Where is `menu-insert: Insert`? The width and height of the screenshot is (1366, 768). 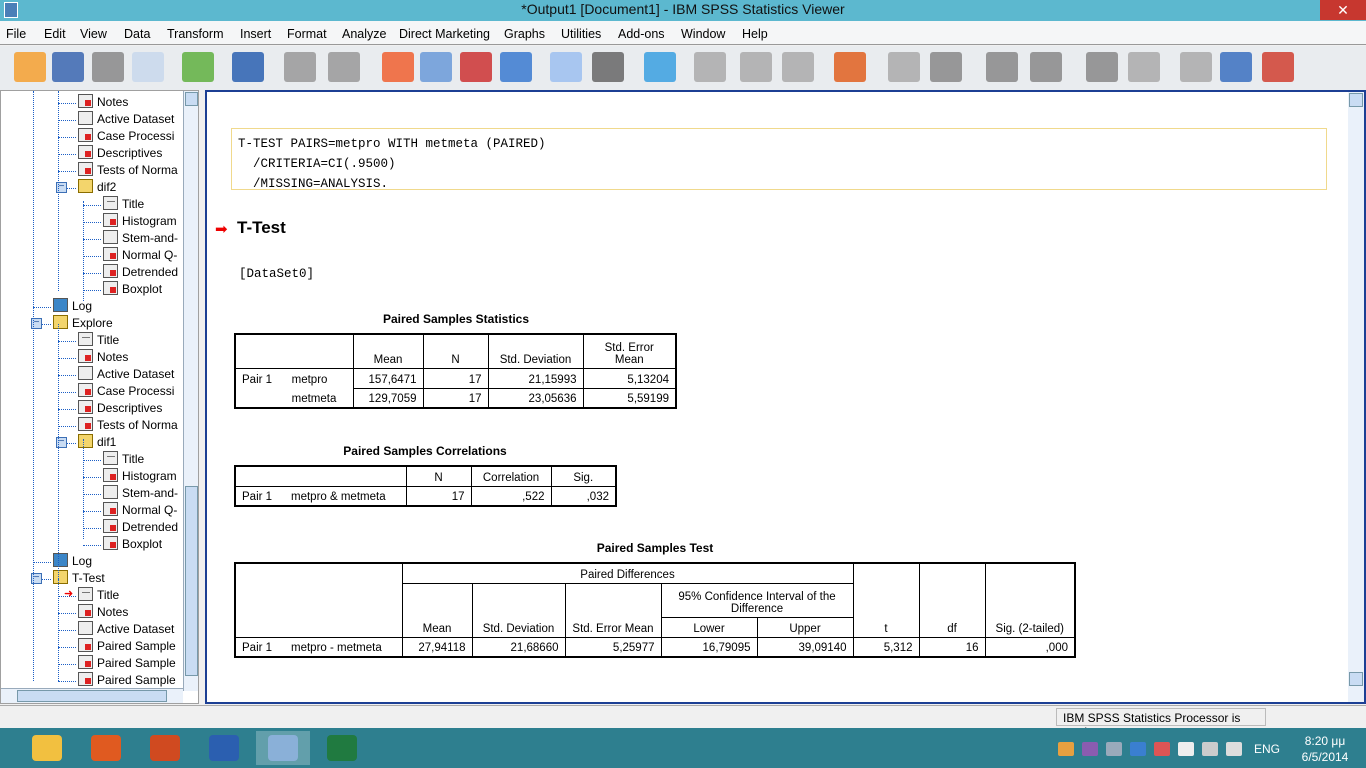
menu-insert: Insert is located at coordinates (255, 34).